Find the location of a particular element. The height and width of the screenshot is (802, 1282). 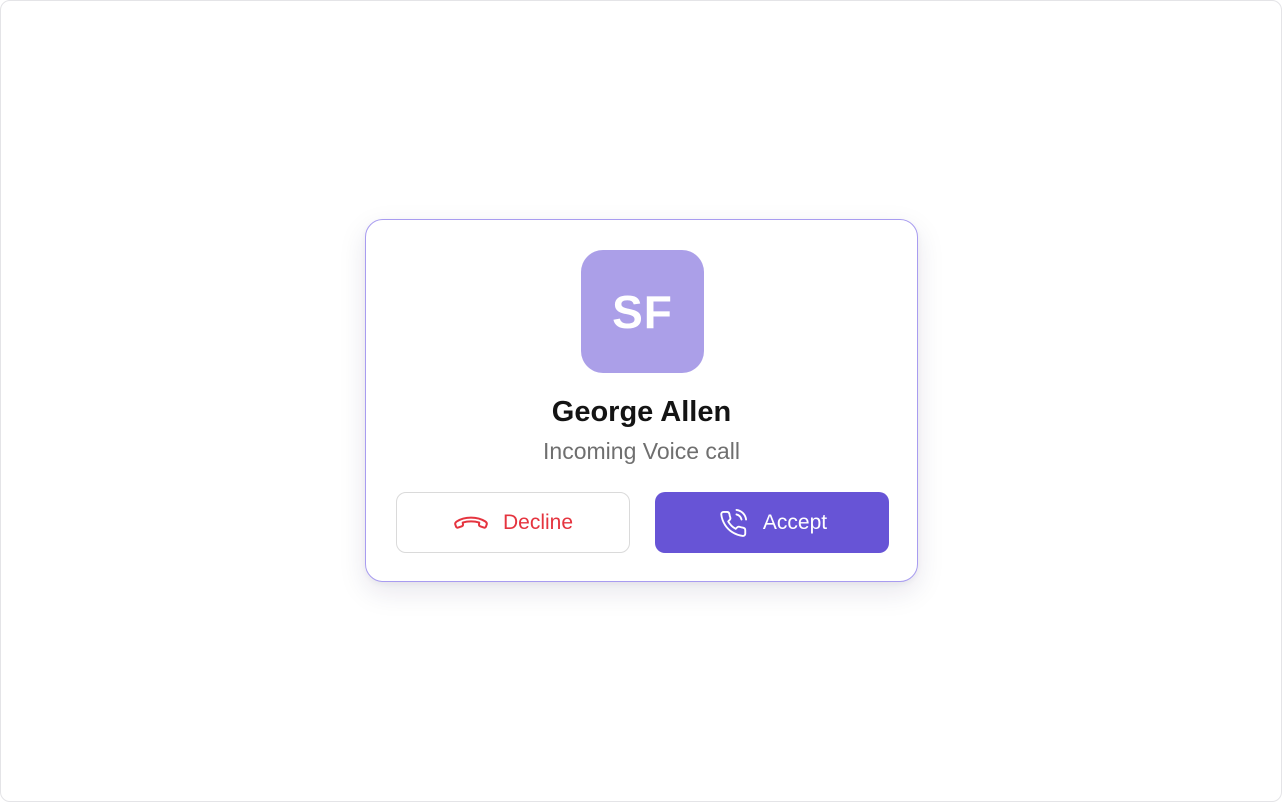

call-status: Incoming Voice call is located at coordinates (641, 451).